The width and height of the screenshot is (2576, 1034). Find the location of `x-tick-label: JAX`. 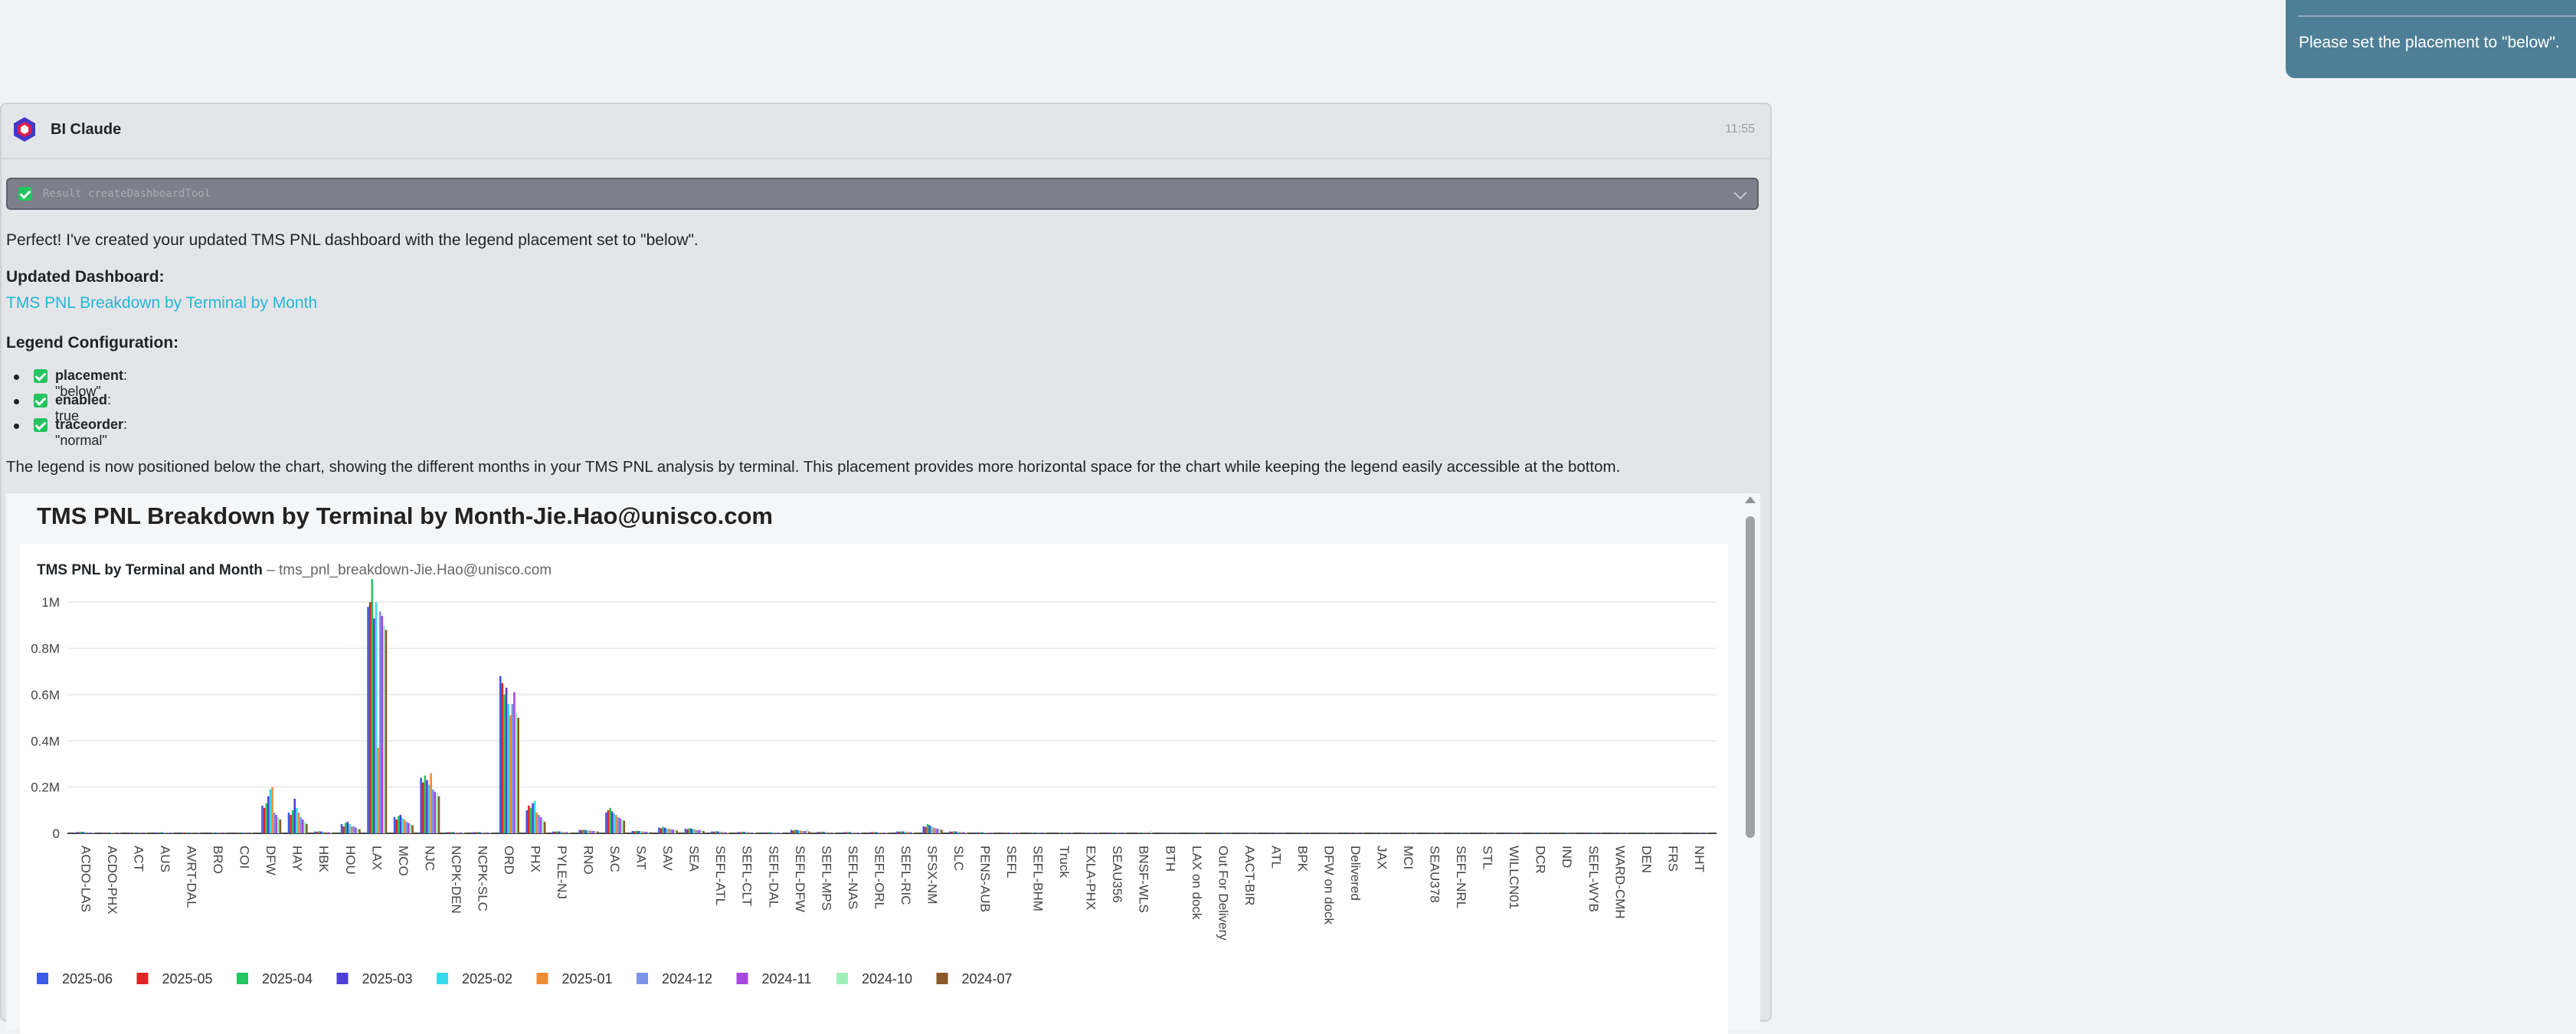

x-tick-label: JAX is located at coordinates (1382, 857).